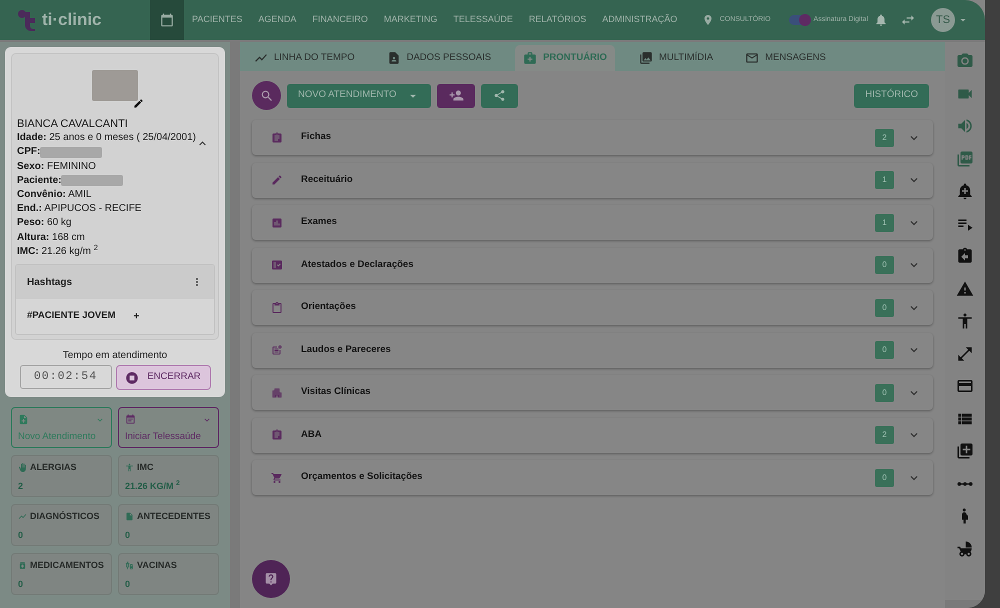  What do you see at coordinates (217, 20) in the screenshot?
I see `nav-link: PACIENTES` at bounding box center [217, 20].